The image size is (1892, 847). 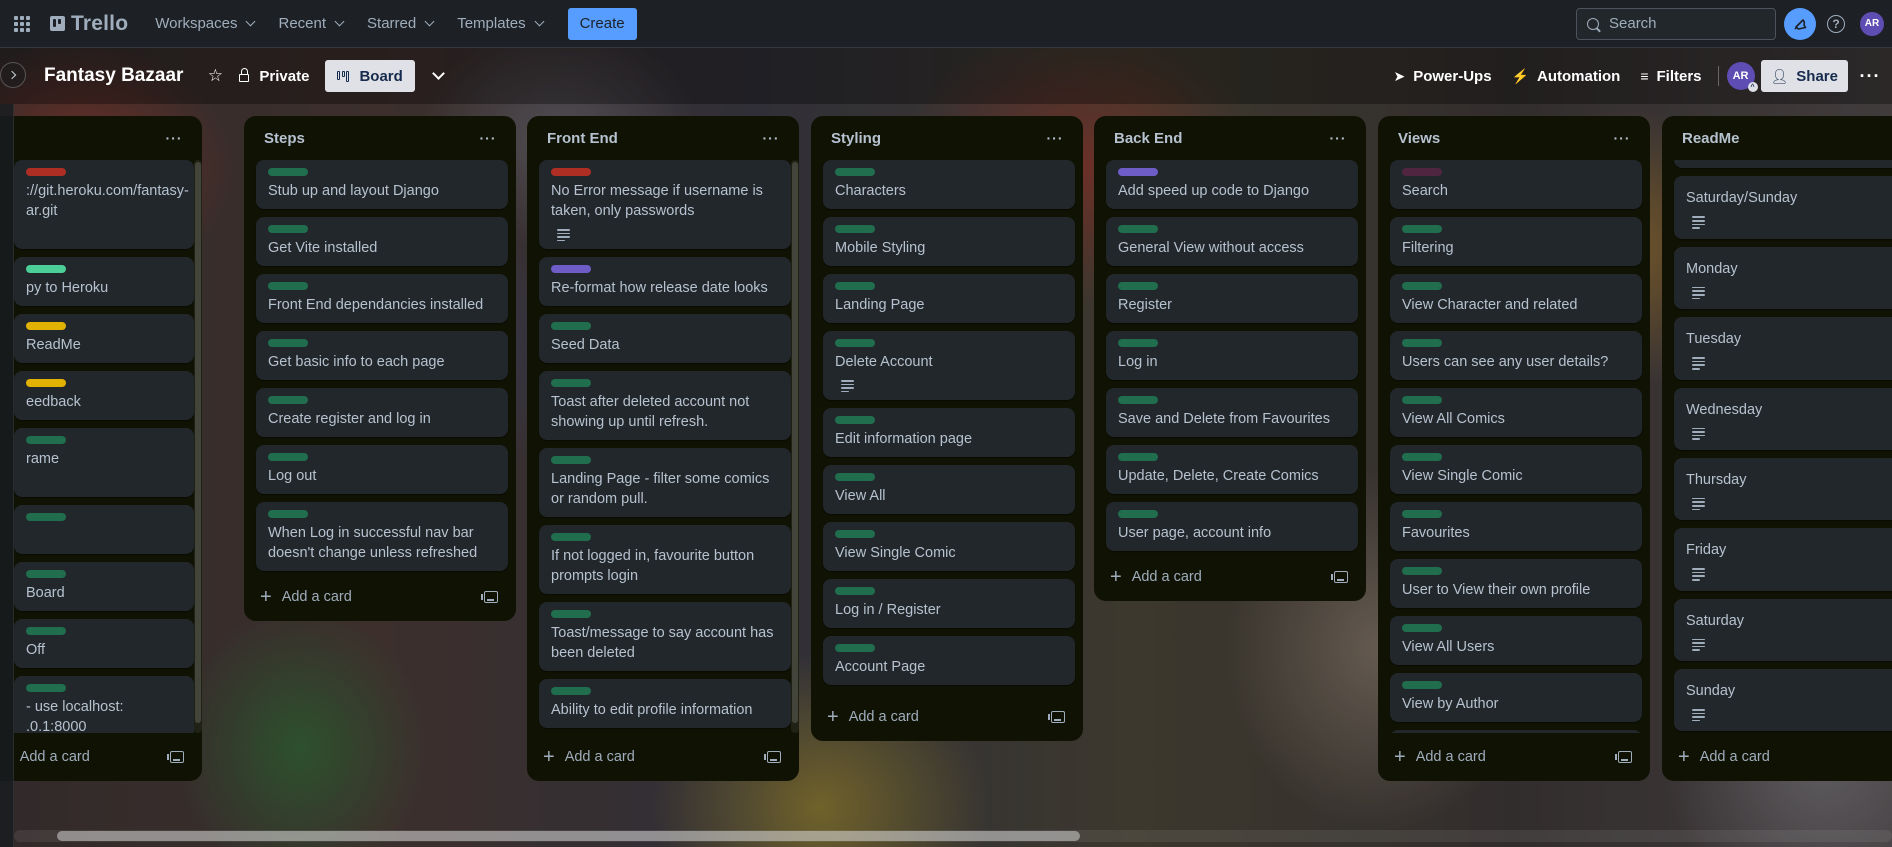 What do you see at coordinates (1218, 138) in the screenshot?
I see `list-title: Back End` at bounding box center [1218, 138].